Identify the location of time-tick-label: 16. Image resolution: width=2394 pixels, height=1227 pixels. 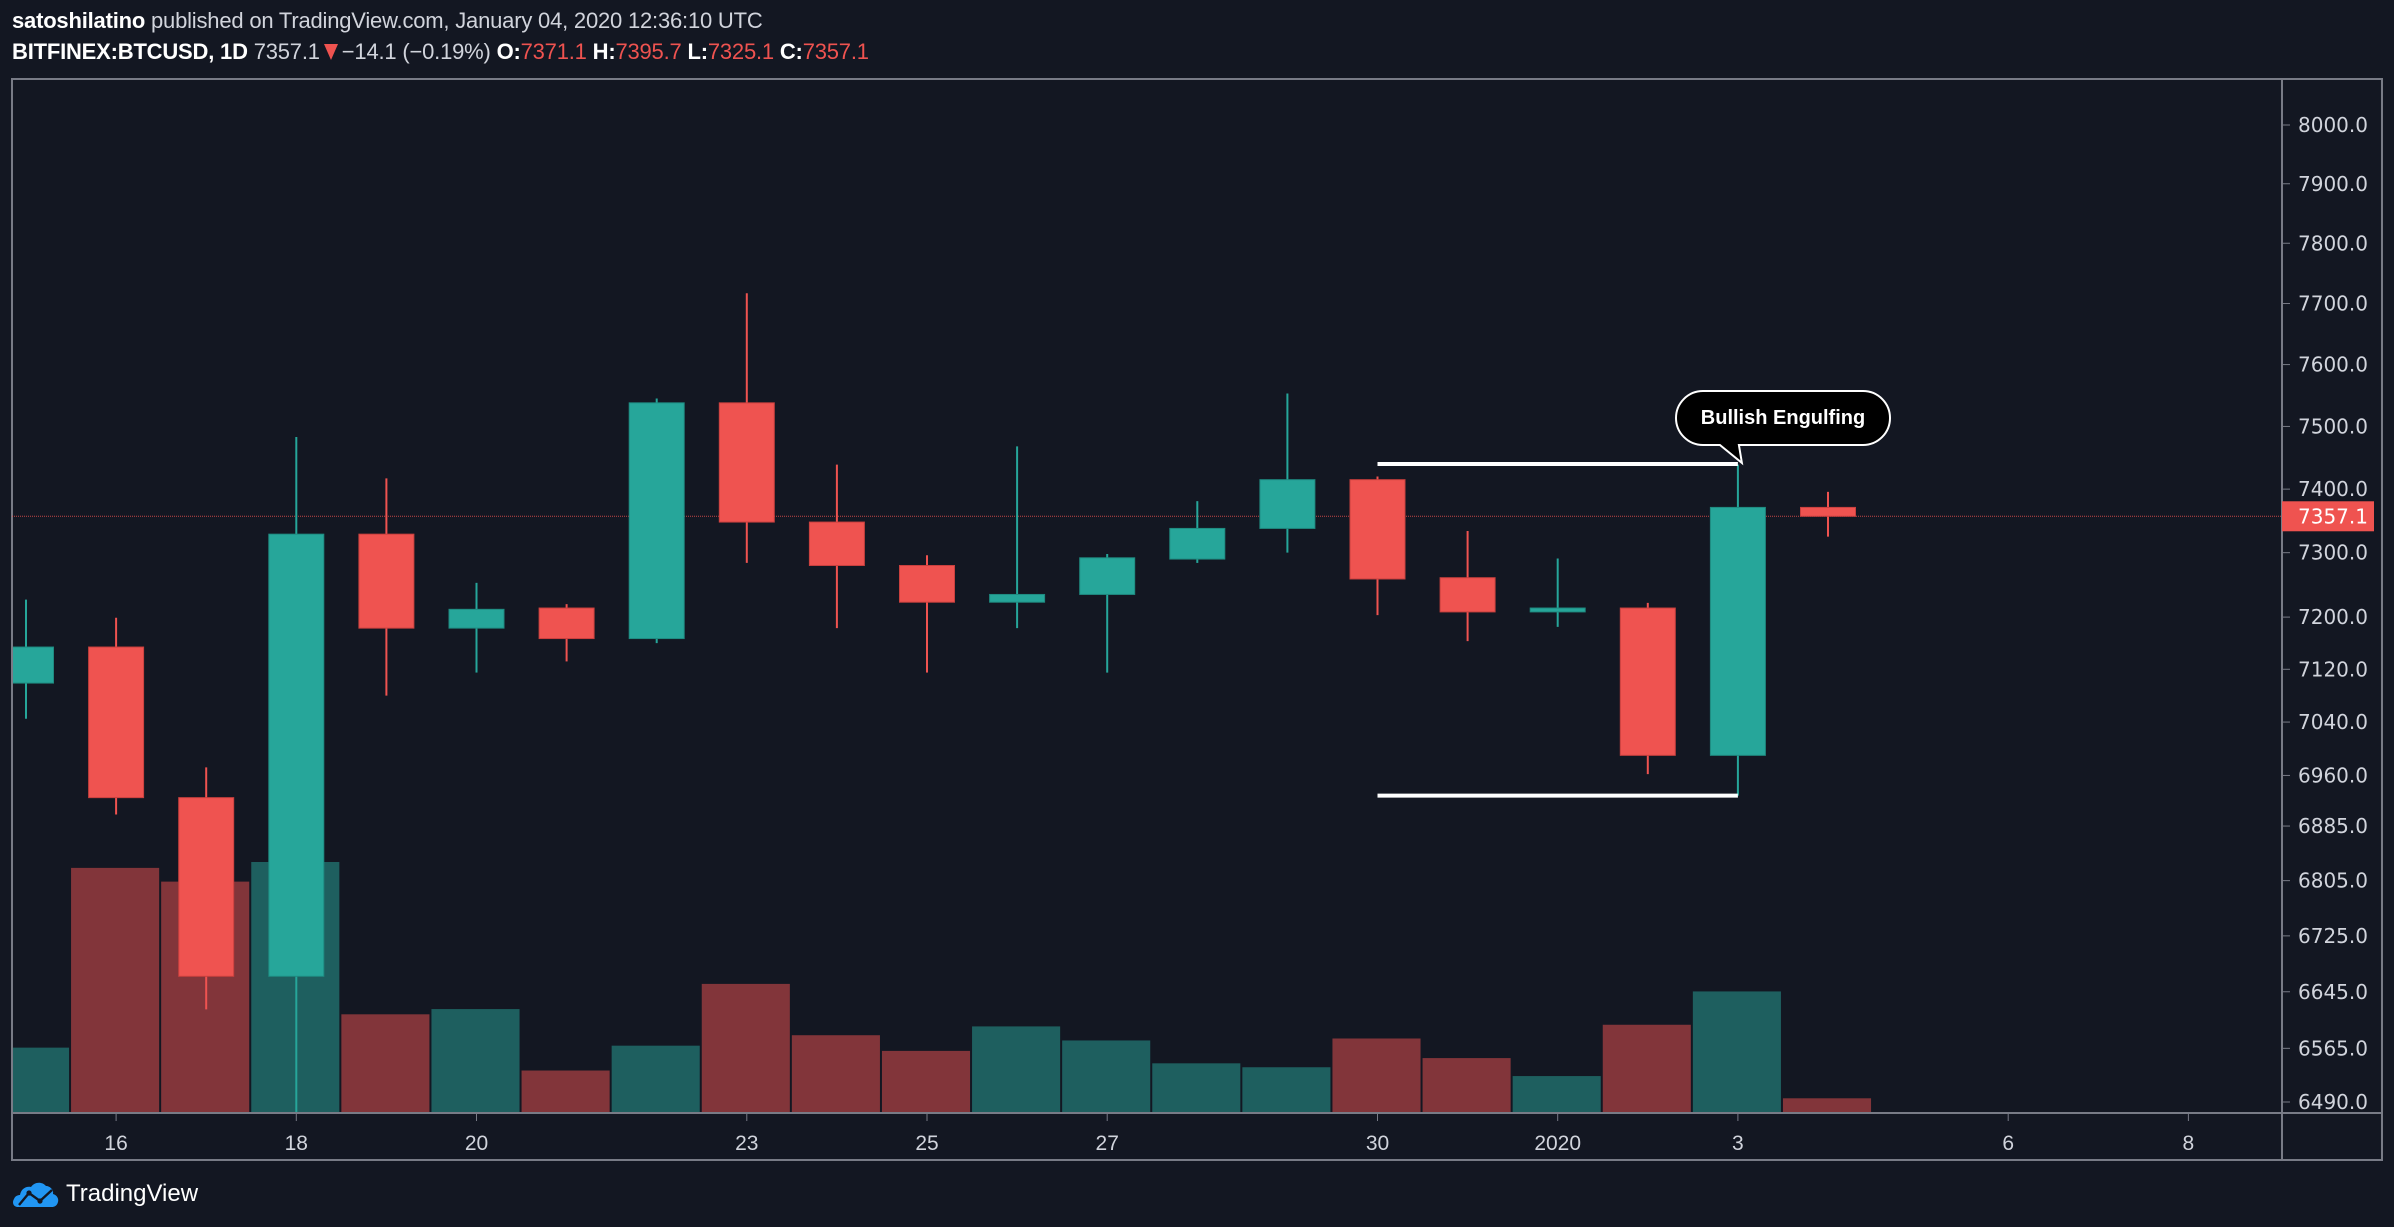
(115, 1143).